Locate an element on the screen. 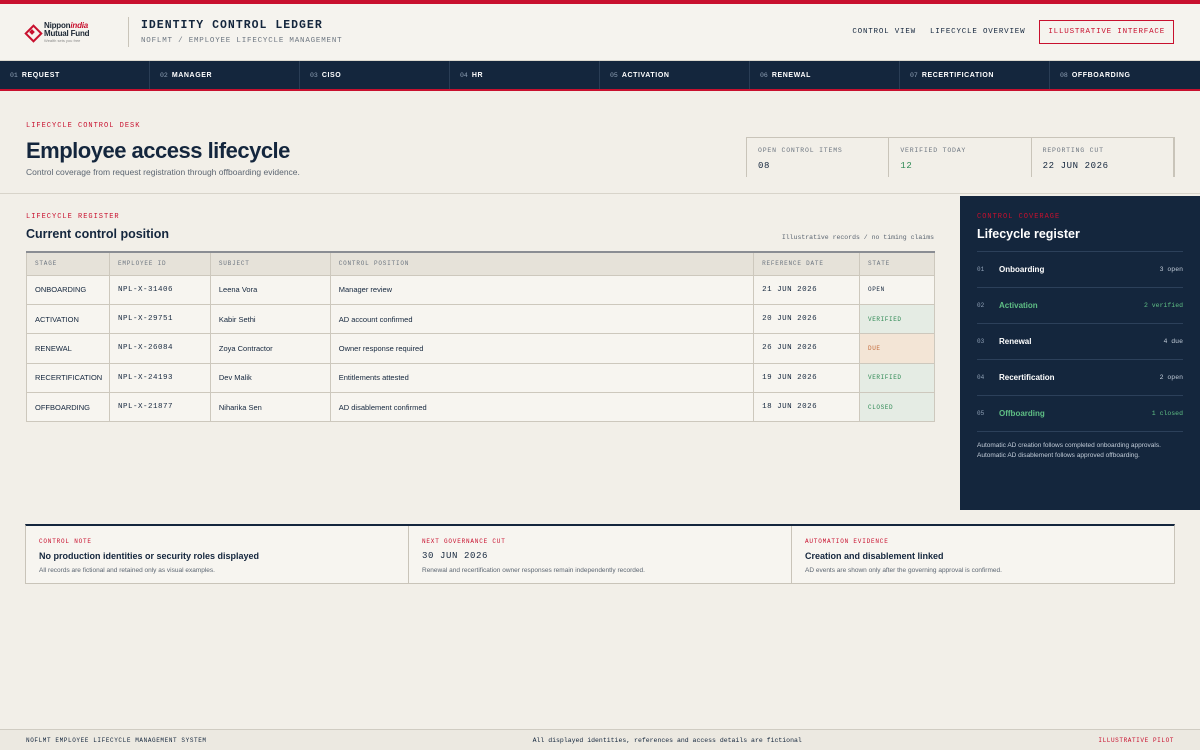  coverage-item-number: 01 is located at coordinates (981, 269).